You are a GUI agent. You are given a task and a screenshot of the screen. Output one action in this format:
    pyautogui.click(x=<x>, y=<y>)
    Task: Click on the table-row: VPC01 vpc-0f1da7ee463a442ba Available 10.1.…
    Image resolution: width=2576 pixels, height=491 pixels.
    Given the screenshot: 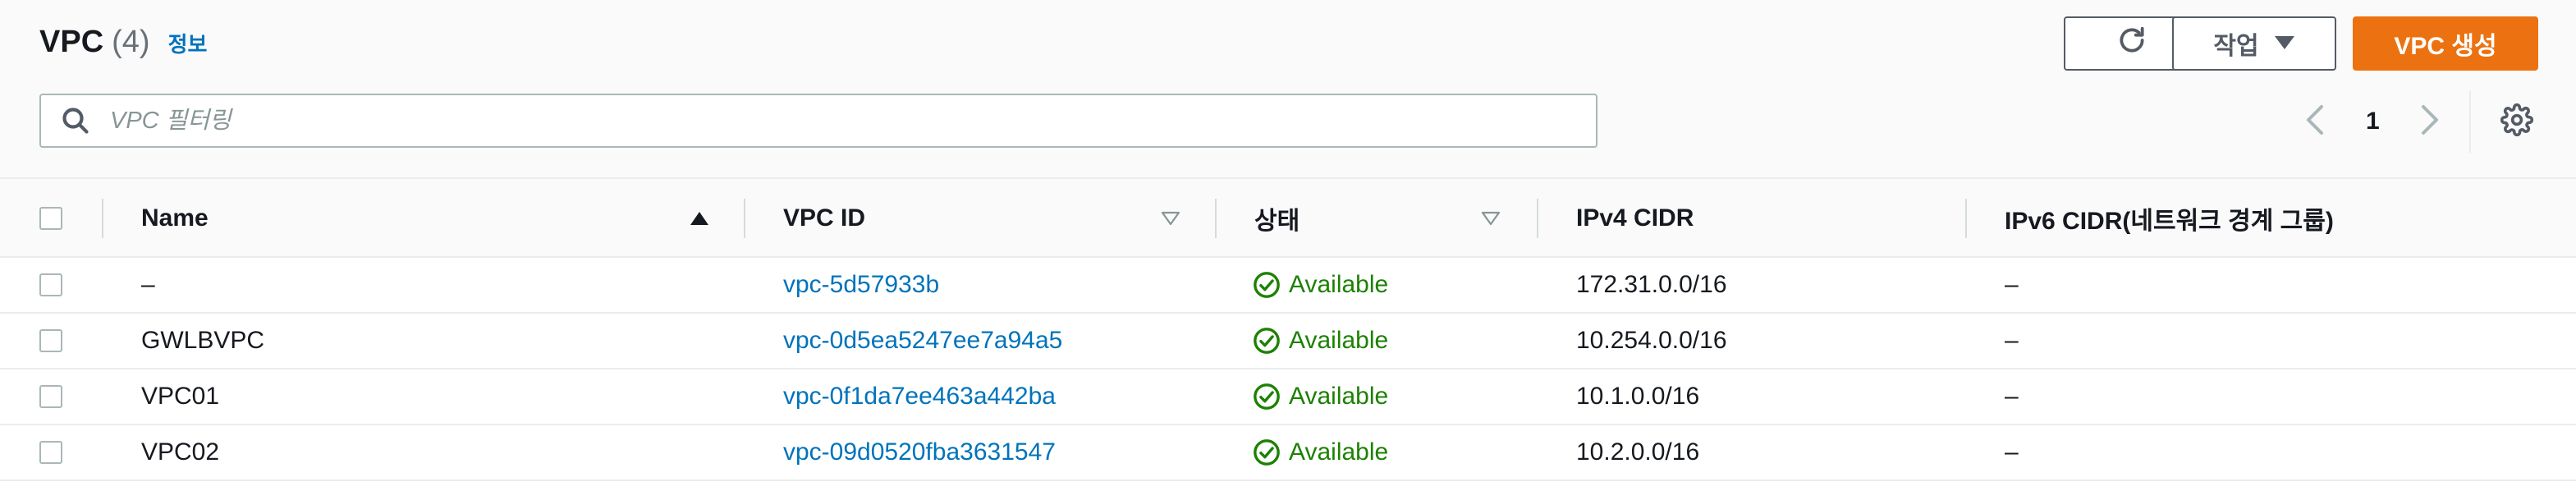 What is the action you would take?
    pyautogui.click(x=1288, y=397)
    